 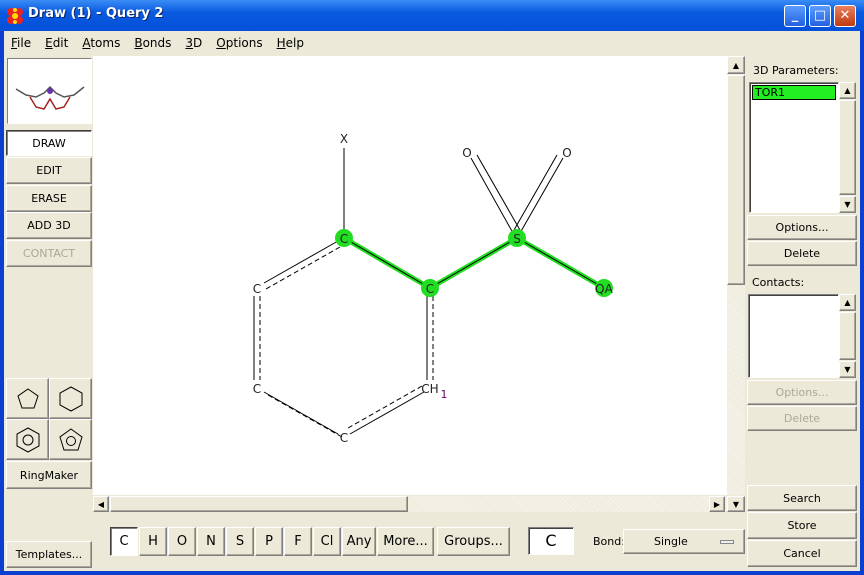 I want to click on menu-atoms: Atoms, so click(x=101, y=43).